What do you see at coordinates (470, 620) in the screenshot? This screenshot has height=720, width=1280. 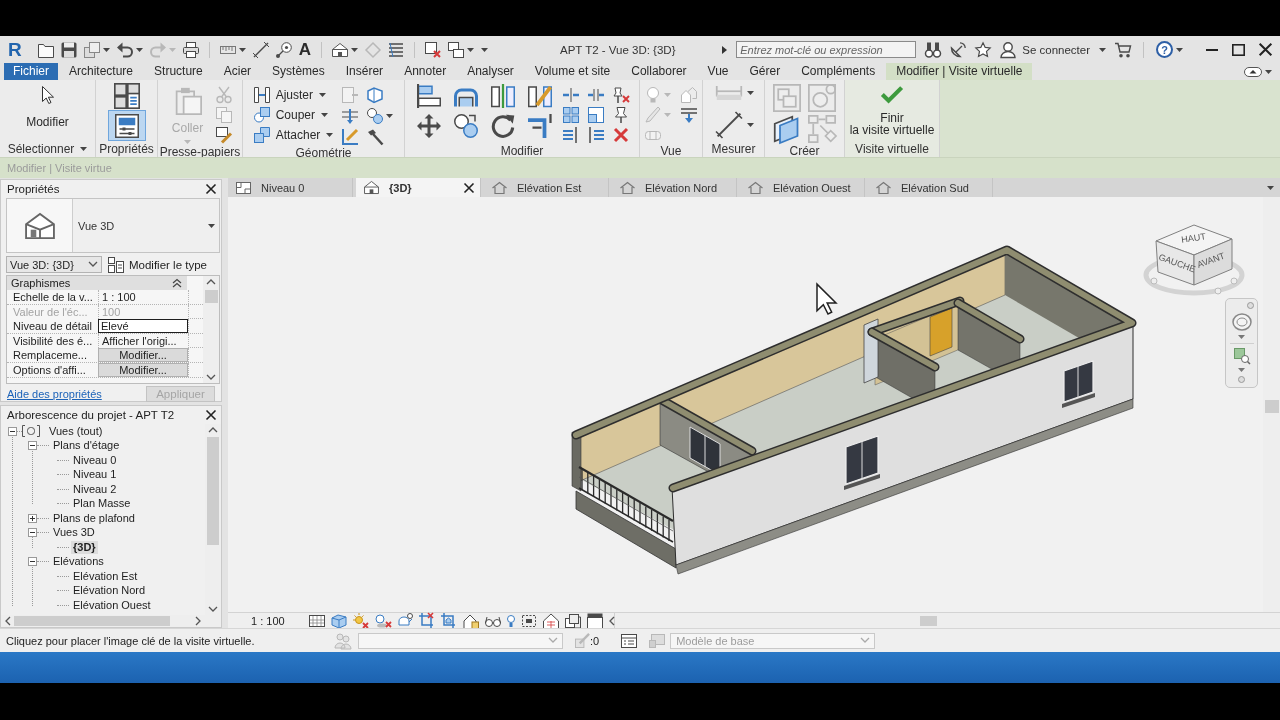 I see `house-lock-icon` at bounding box center [470, 620].